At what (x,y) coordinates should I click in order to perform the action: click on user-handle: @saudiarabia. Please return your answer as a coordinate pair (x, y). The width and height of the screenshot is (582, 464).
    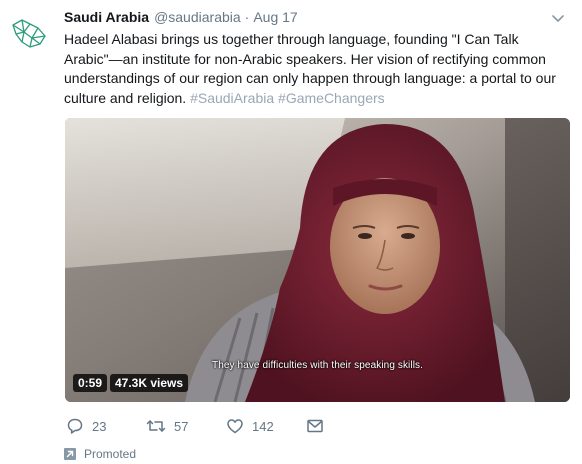
    Looking at the image, I should click on (197, 17).